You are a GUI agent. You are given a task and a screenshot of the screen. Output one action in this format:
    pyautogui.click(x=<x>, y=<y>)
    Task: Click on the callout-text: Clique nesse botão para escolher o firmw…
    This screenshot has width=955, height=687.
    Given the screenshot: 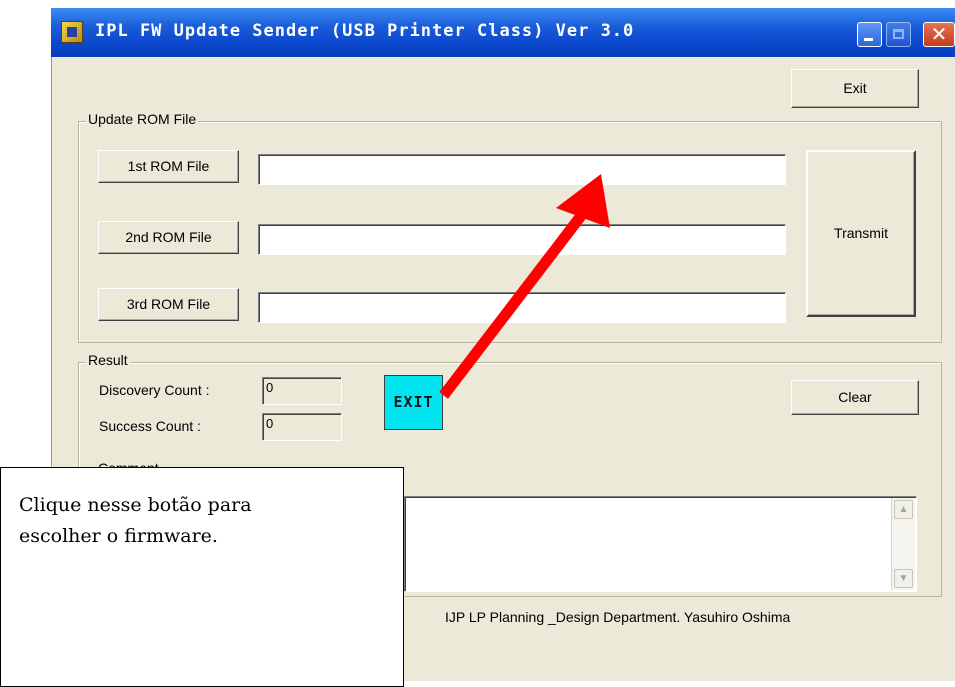 What is the action you would take?
    pyautogui.click(x=135, y=520)
    